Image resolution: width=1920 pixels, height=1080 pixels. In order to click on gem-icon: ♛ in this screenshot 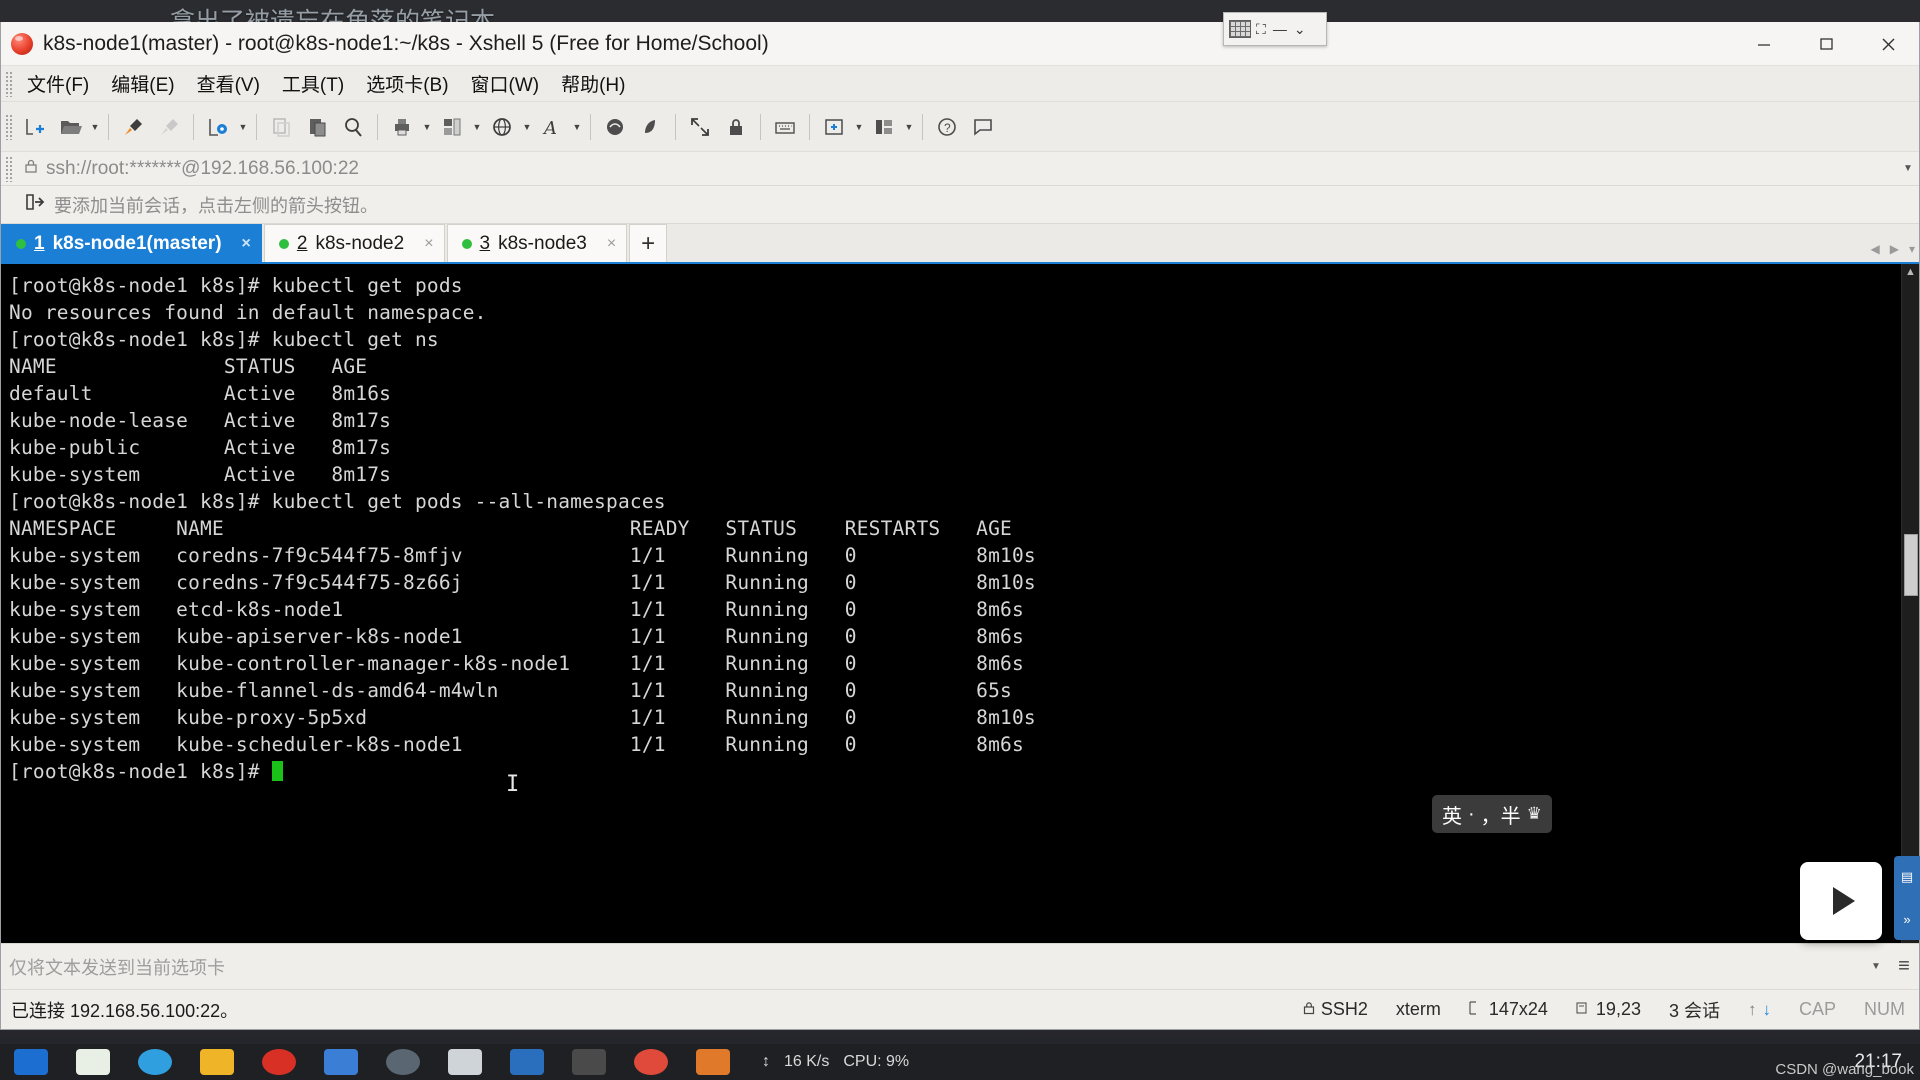, I will do `click(1534, 813)`.